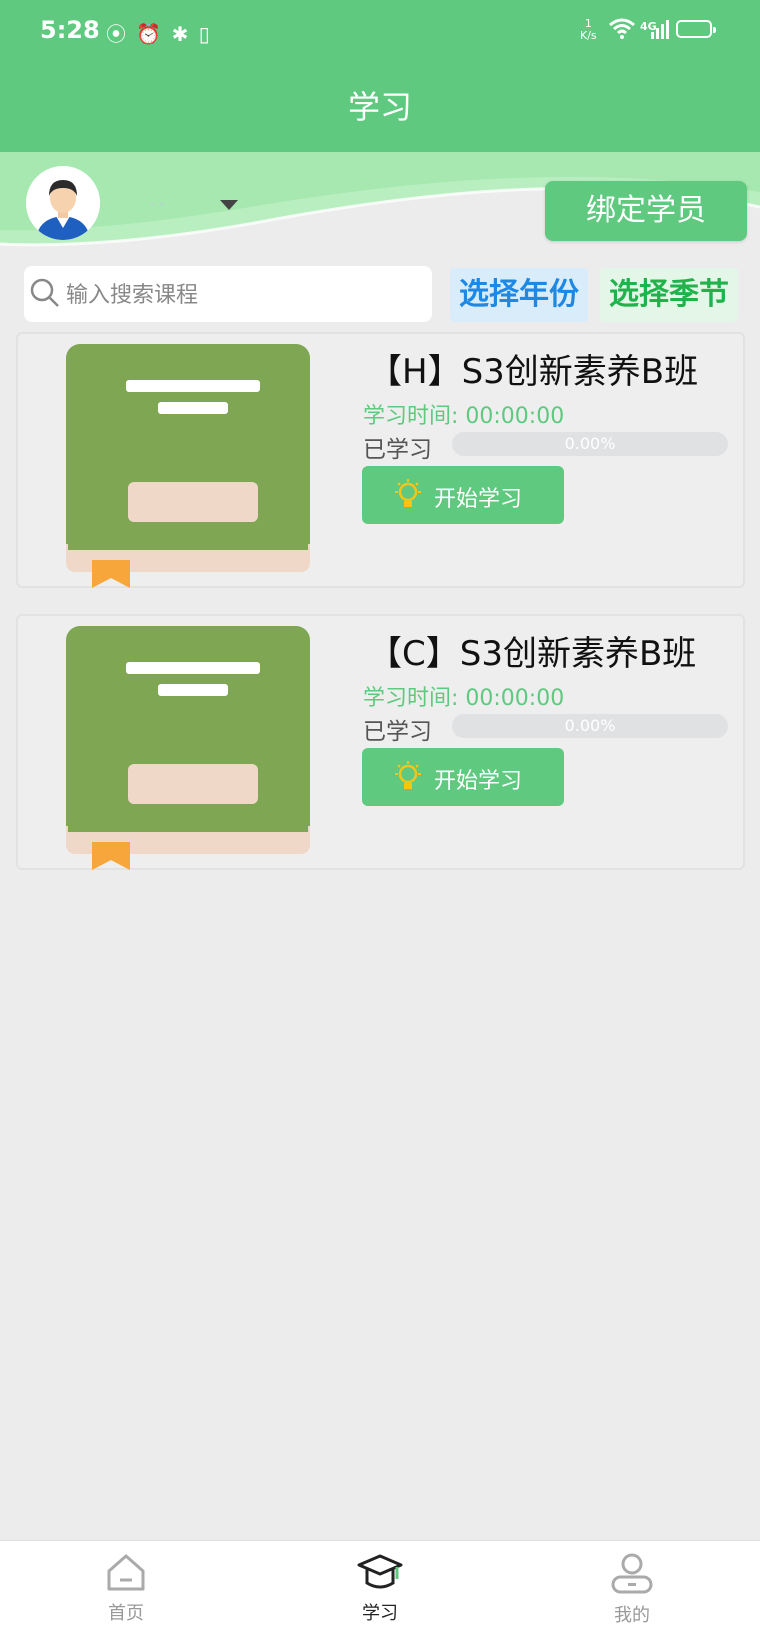 The height and width of the screenshot is (1641, 760). I want to click on avatar-icon, so click(63, 203).